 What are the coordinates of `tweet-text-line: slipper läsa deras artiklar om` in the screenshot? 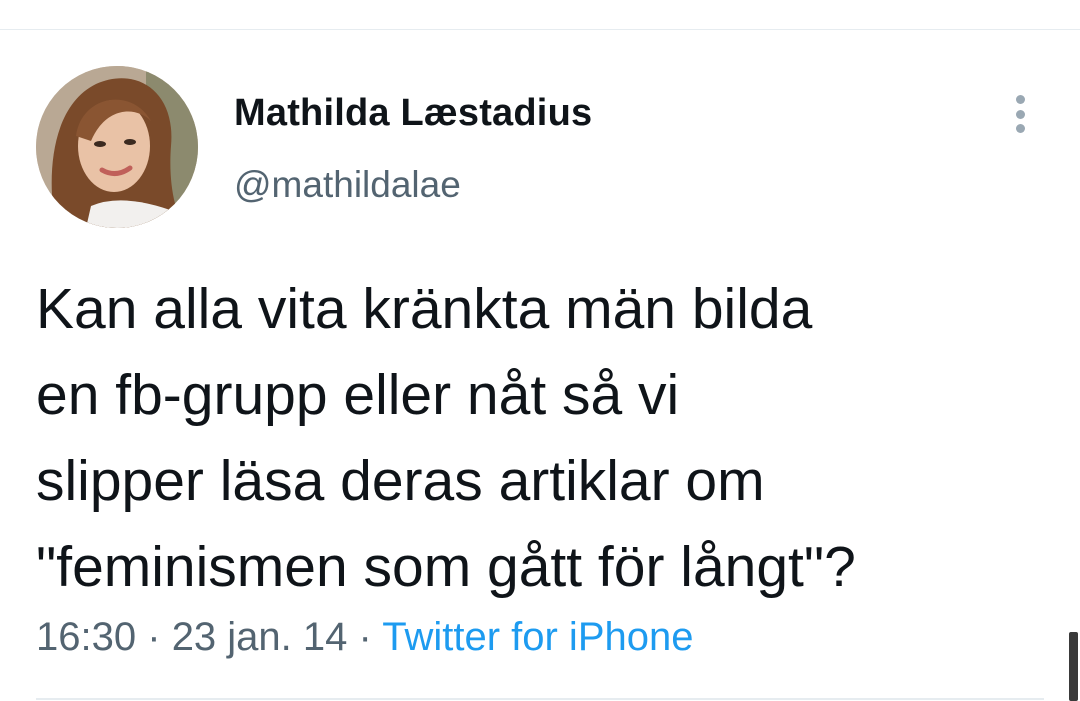 It's located at (400, 481).